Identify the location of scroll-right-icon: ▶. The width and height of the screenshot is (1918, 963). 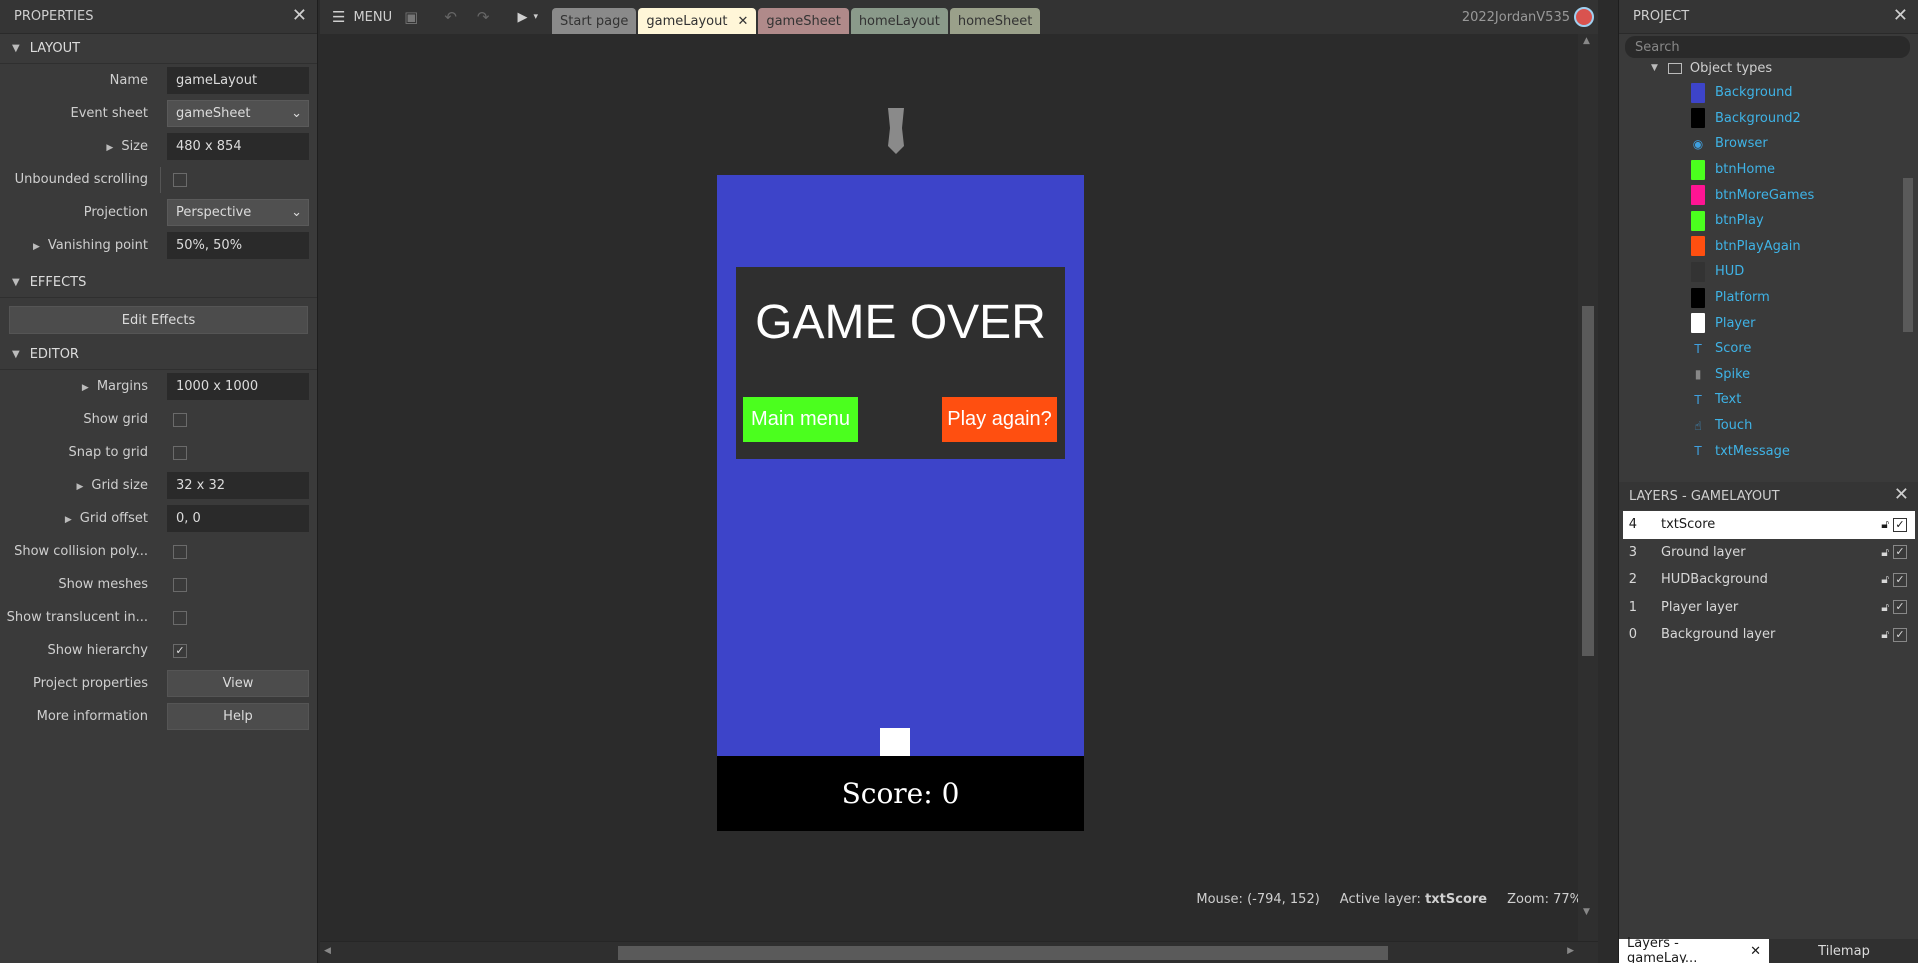
(1570, 951).